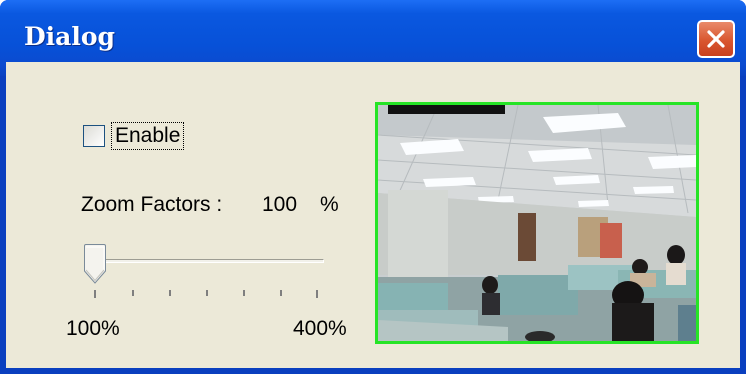 The width and height of the screenshot is (746, 374). I want to click on zoom-factors-label: Zoom Factors :, so click(152, 204).